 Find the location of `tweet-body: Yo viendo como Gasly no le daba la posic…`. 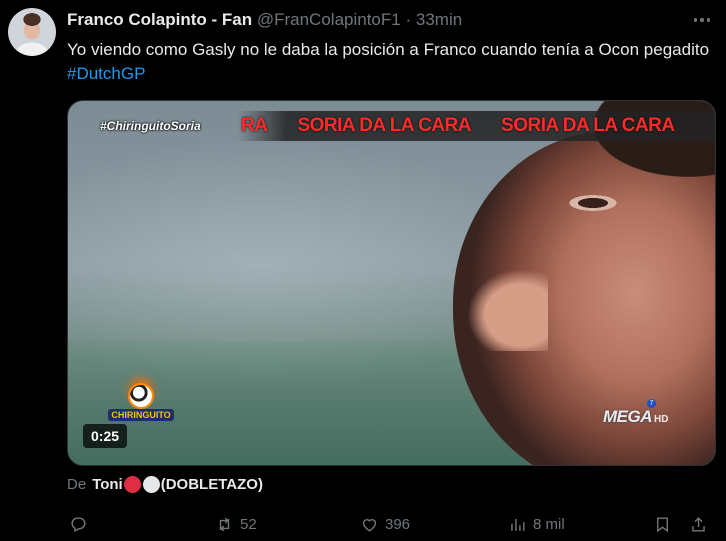

tweet-body: Yo viendo como Gasly no le daba la posic… is located at coordinates (388, 49).